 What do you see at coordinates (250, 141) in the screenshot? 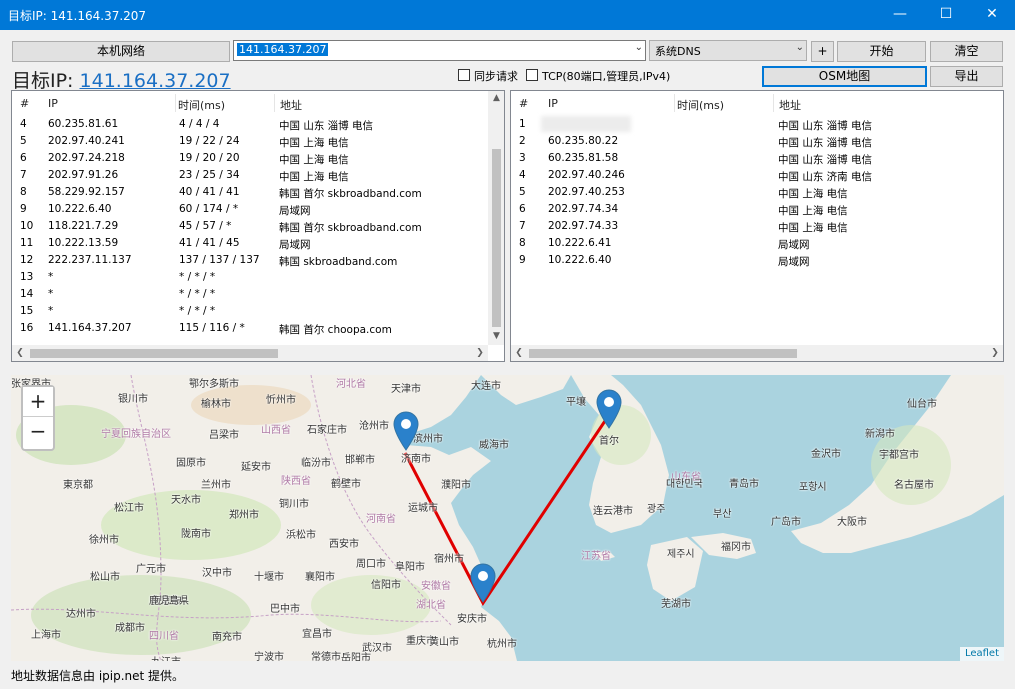
I see `table-row: 5 202.97.40.241 19 / 22 / 24 中国 上海 电信` at bounding box center [250, 141].